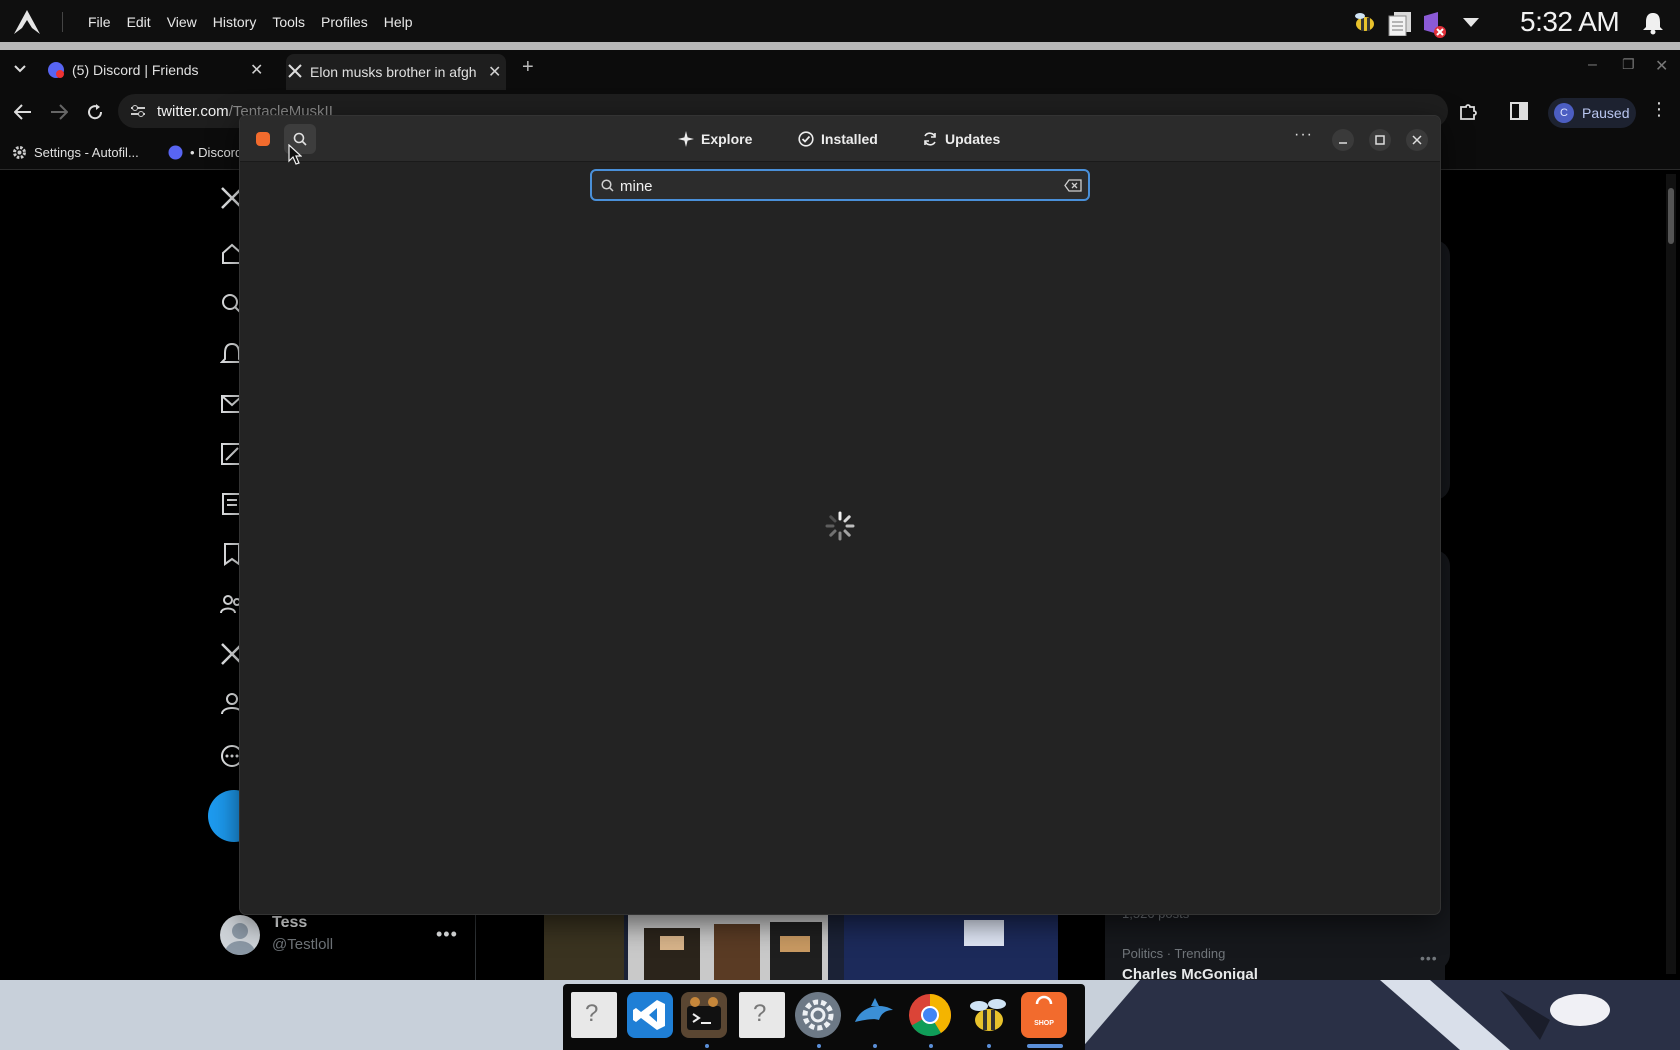 This screenshot has width=1680, height=1050. What do you see at coordinates (1434, 24) in the screenshot?
I see `vscode-tray-icon` at bounding box center [1434, 24].